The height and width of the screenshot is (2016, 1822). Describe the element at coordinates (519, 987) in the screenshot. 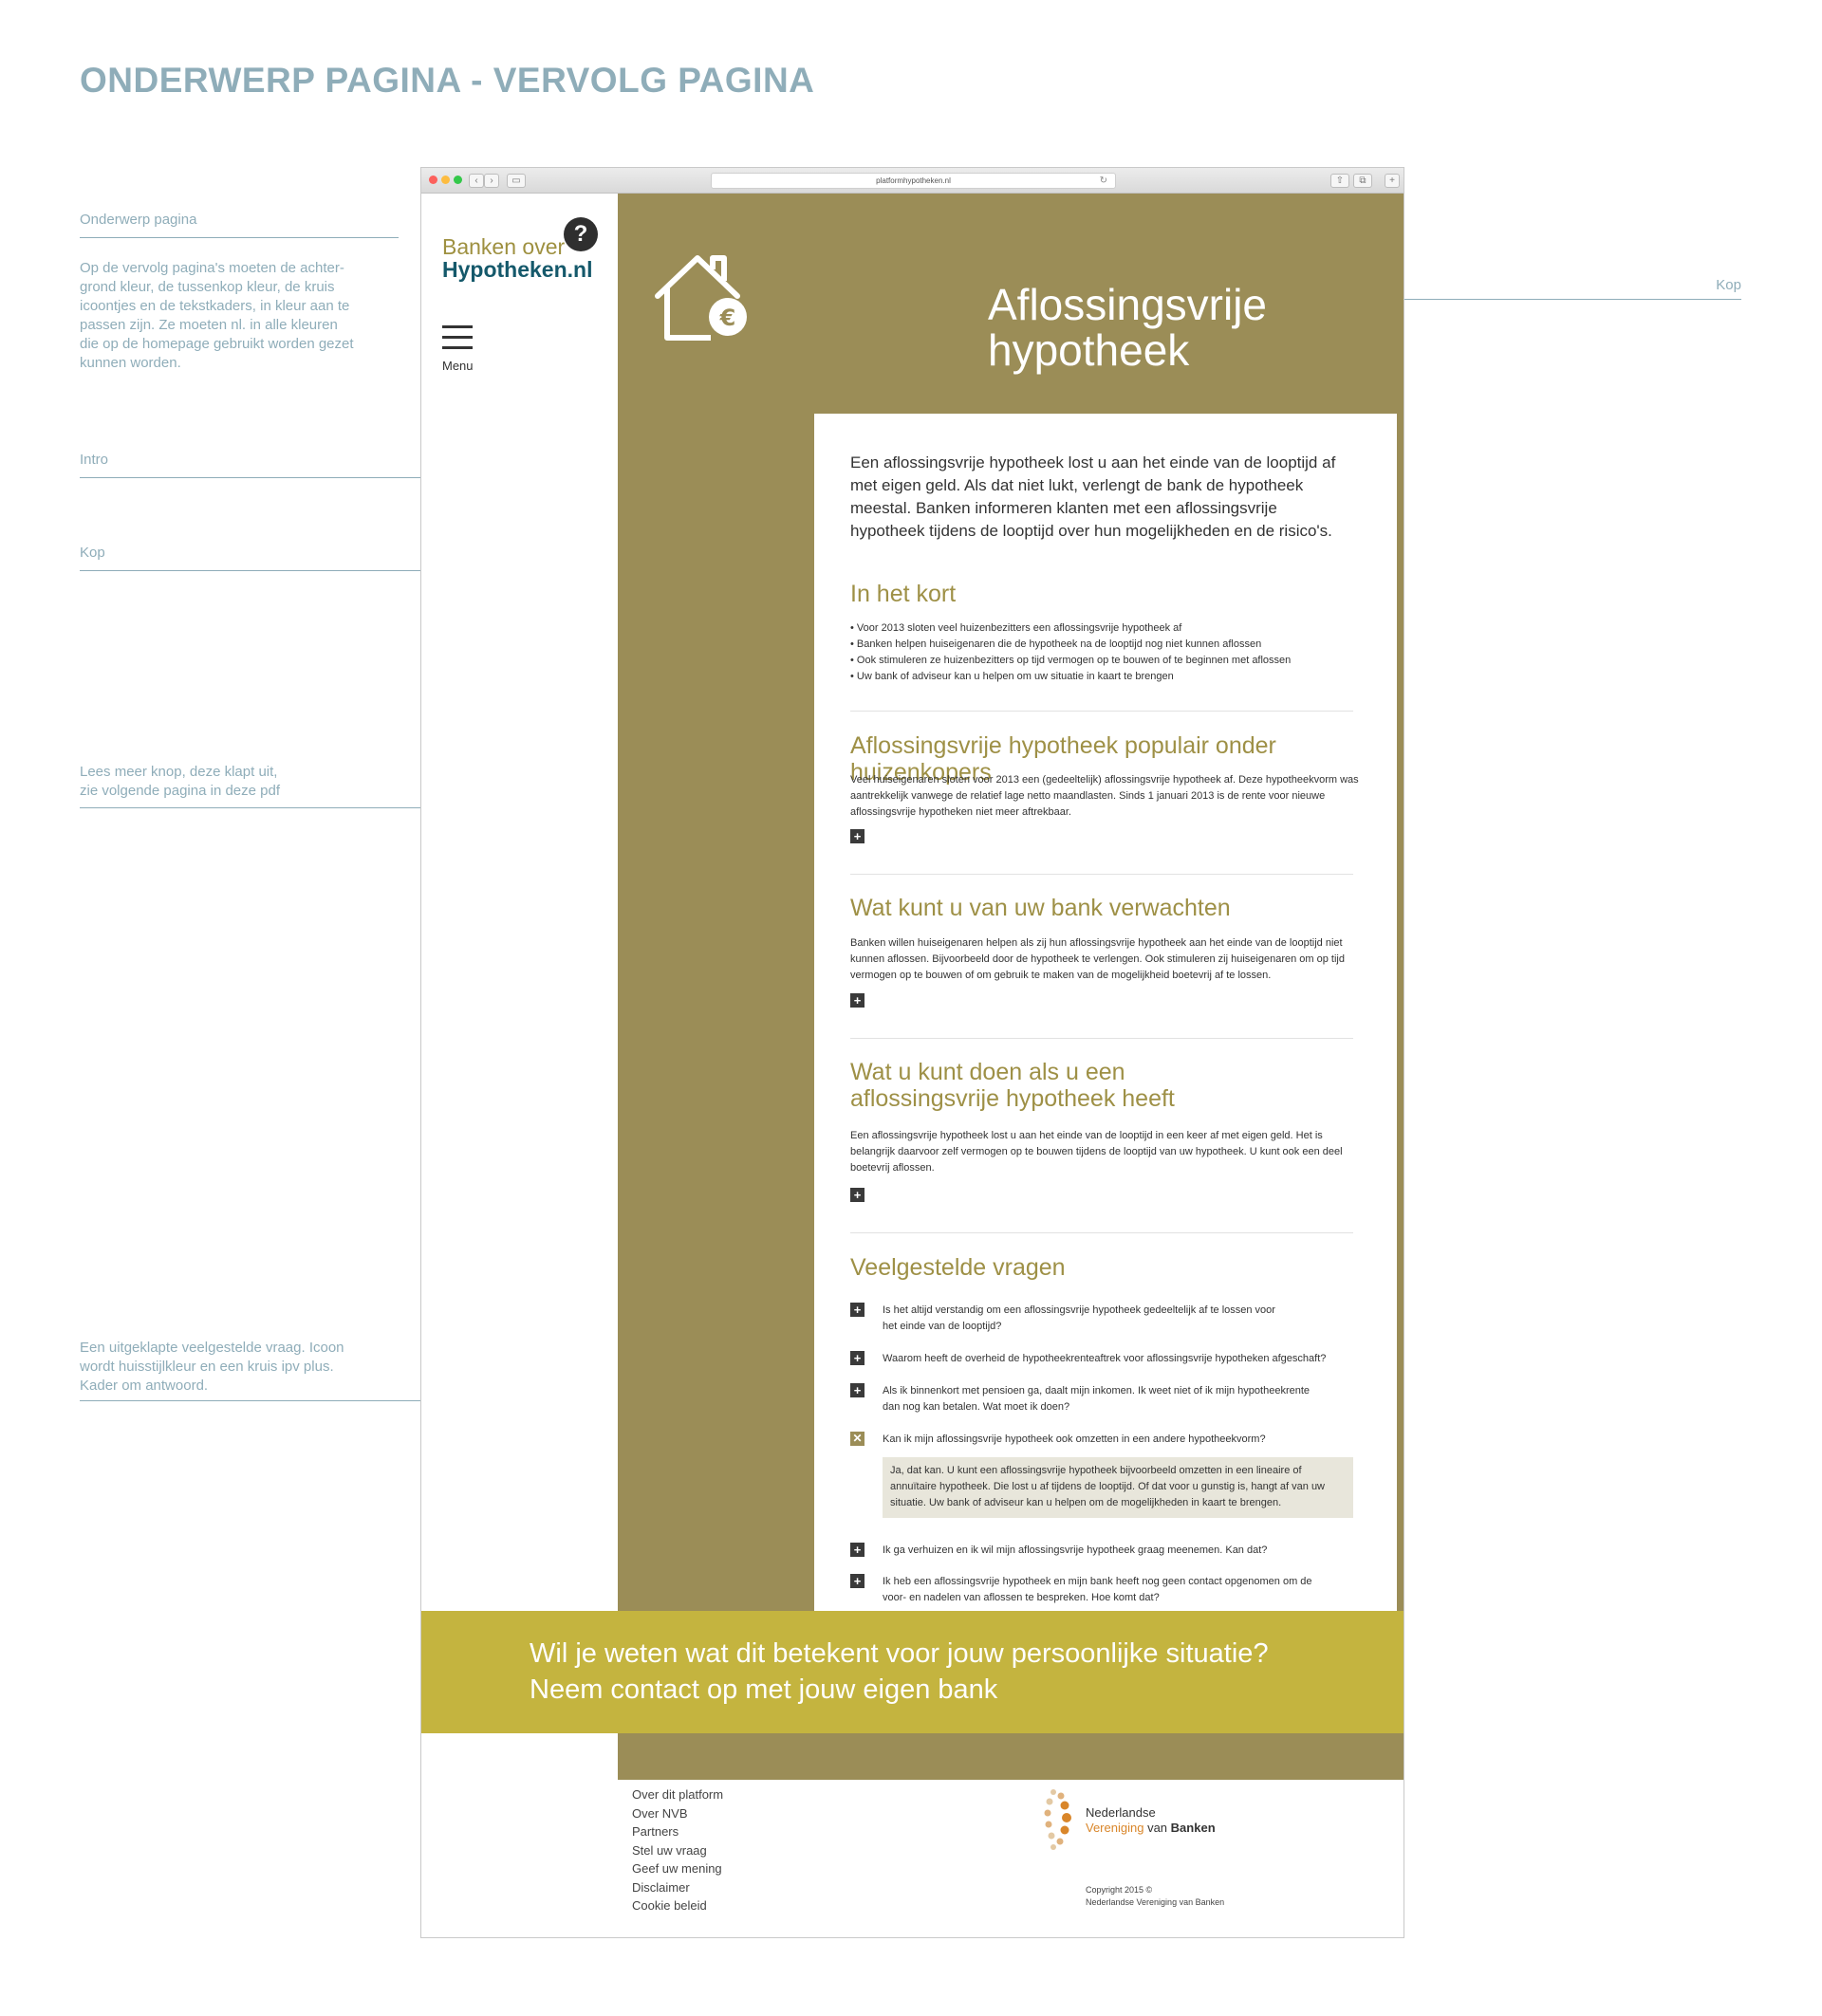

I see `site-sidebar: ? Banken over Hypotheken.nl Menu` at that location.